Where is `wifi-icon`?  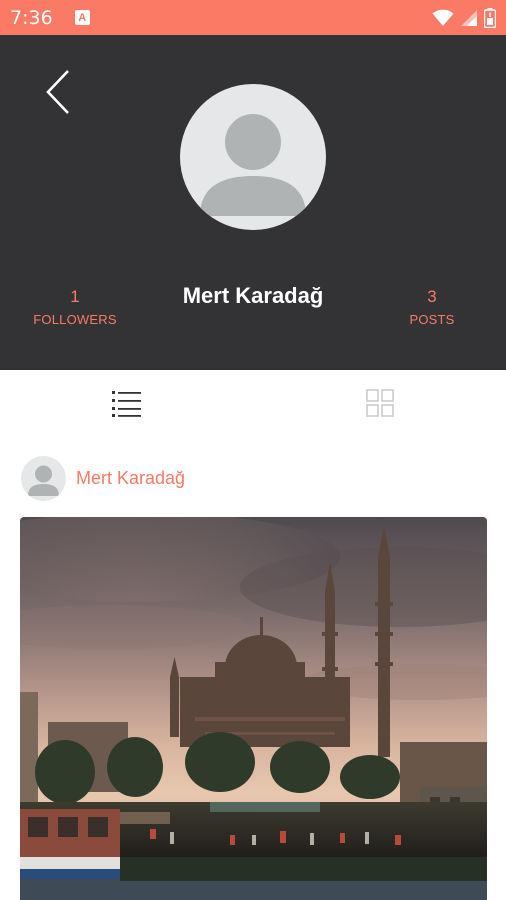
wifi-icon is located at coordinates (443, 17).